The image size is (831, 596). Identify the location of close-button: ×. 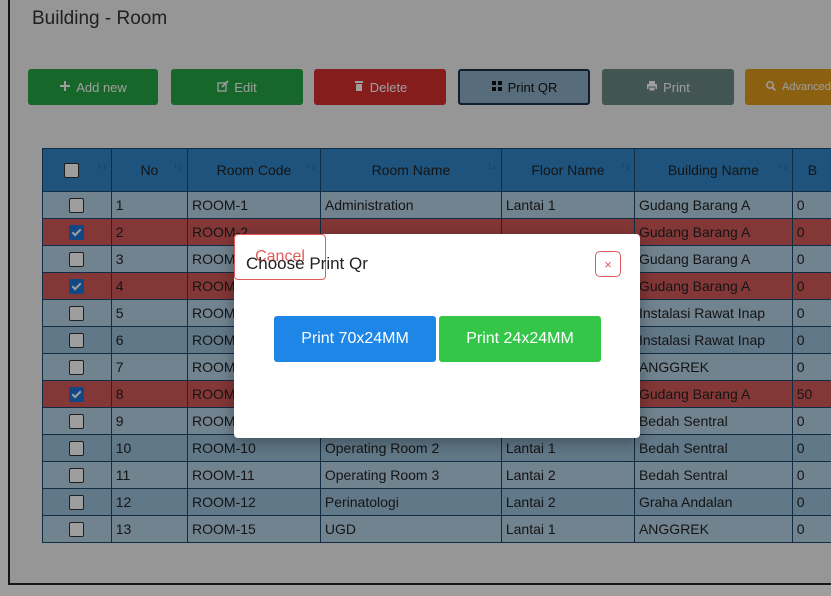
(608, 264).